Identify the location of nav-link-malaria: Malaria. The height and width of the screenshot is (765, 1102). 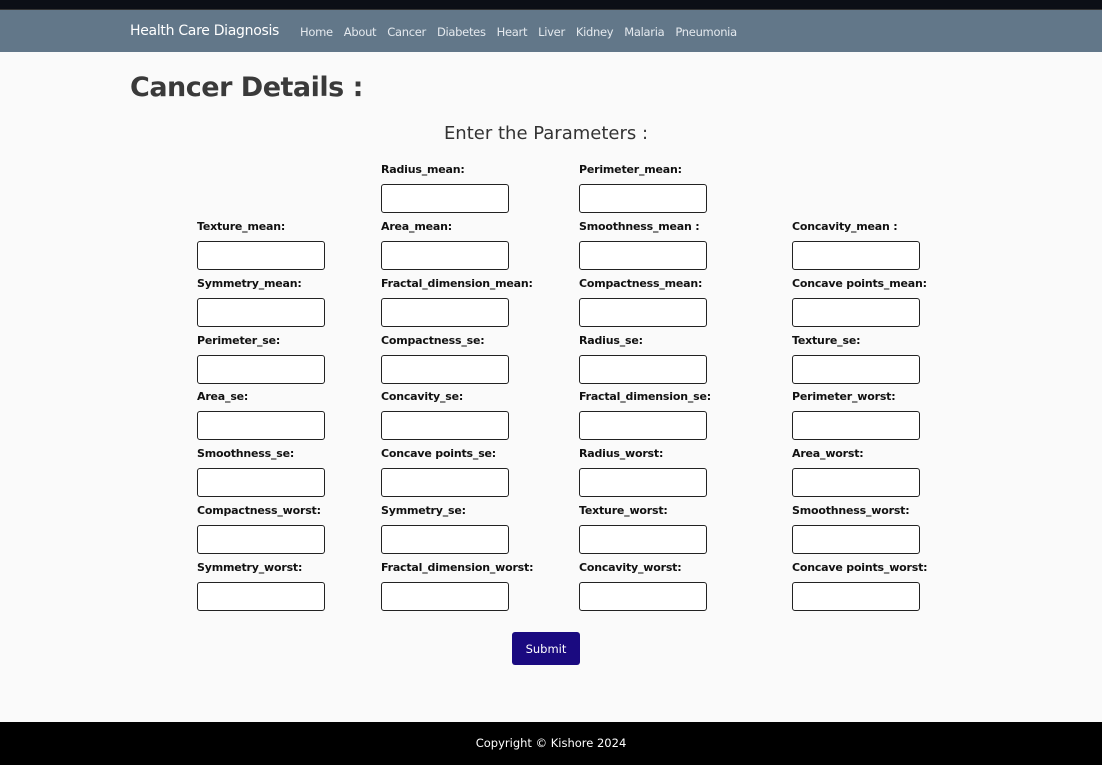
(644, 32).